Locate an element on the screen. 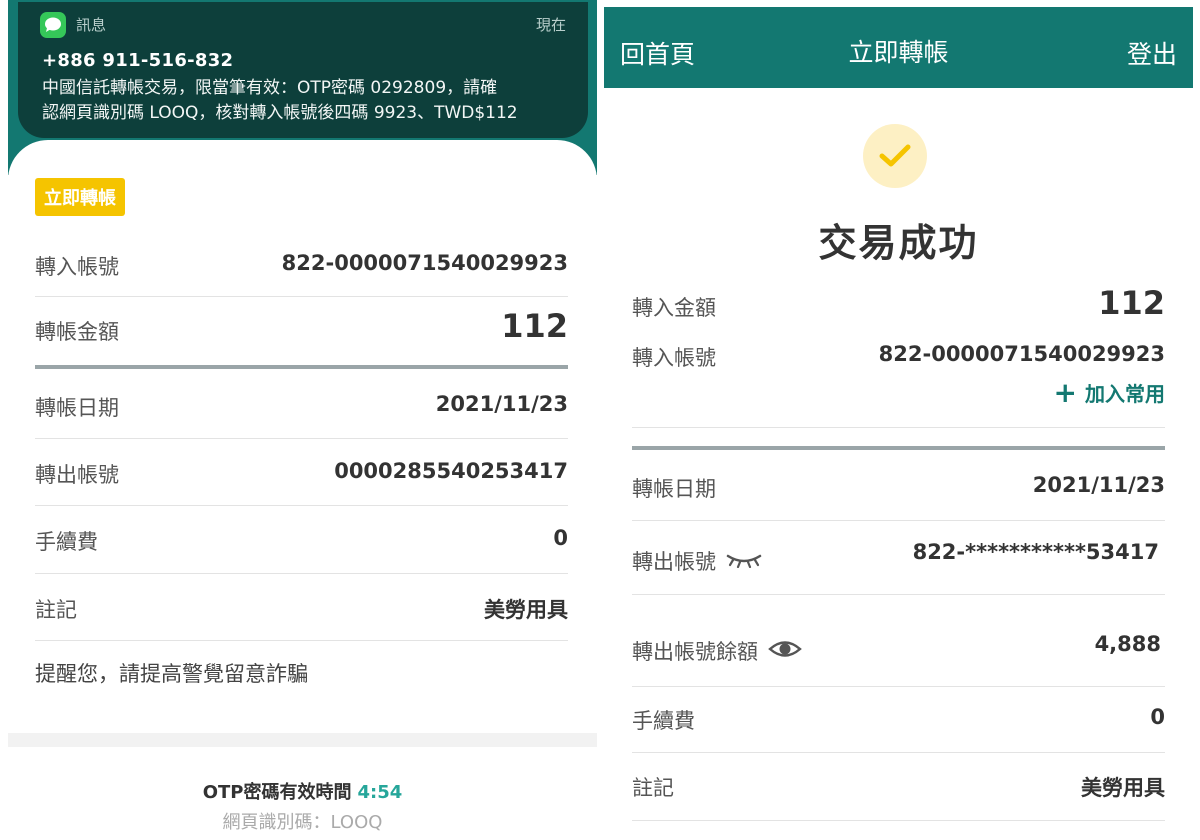 Image resolution: width=1200 pixels, height=840 pixels. row-value: 822-***********53417 is located at coordinates (1035, 552).